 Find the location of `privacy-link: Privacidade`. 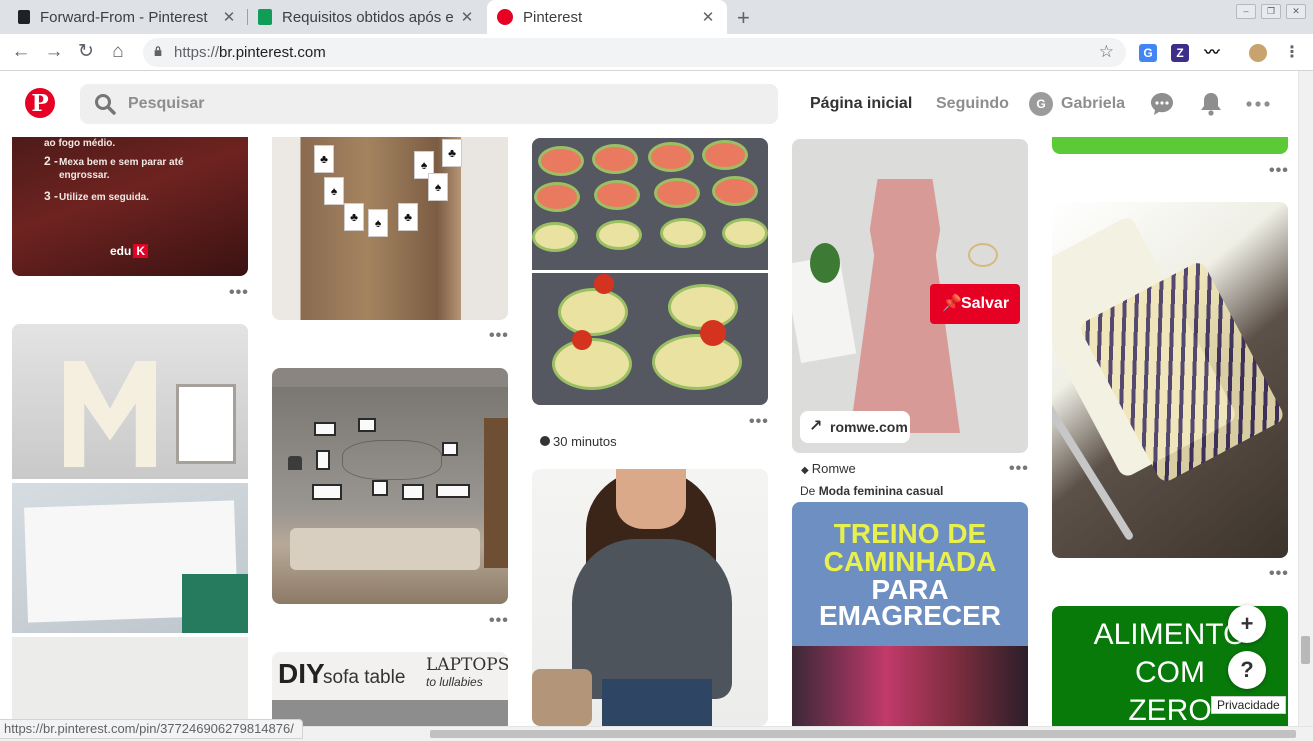

privacy-link: Privacidade is located at coordinates (1248, 705).